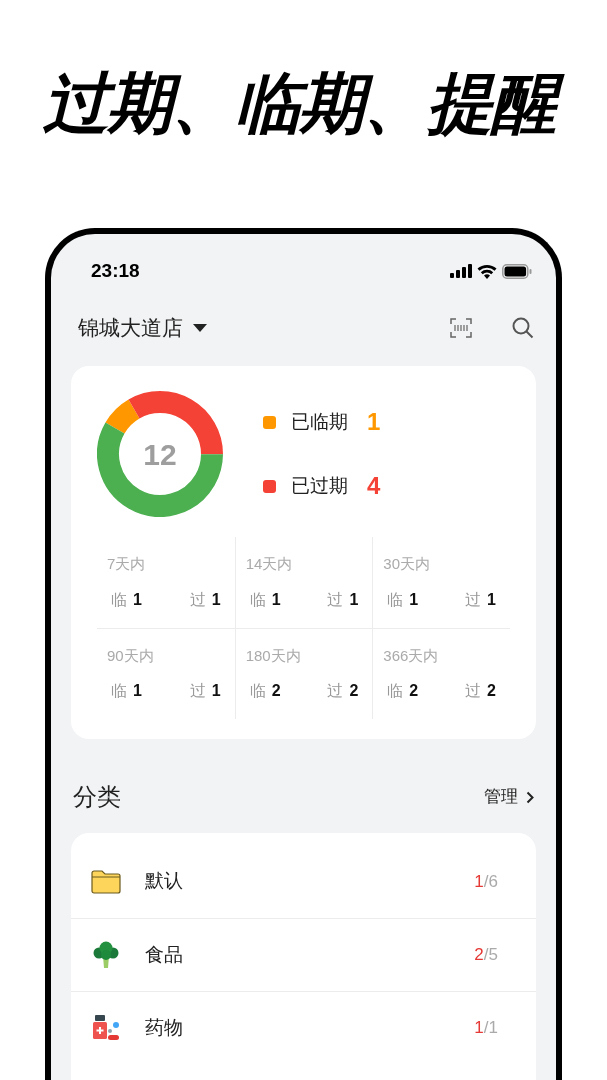 The image size is (607, 1080). Describe the element at coordinates (97, 797) in the screenshot. I see `section-title: 分类` at that location.